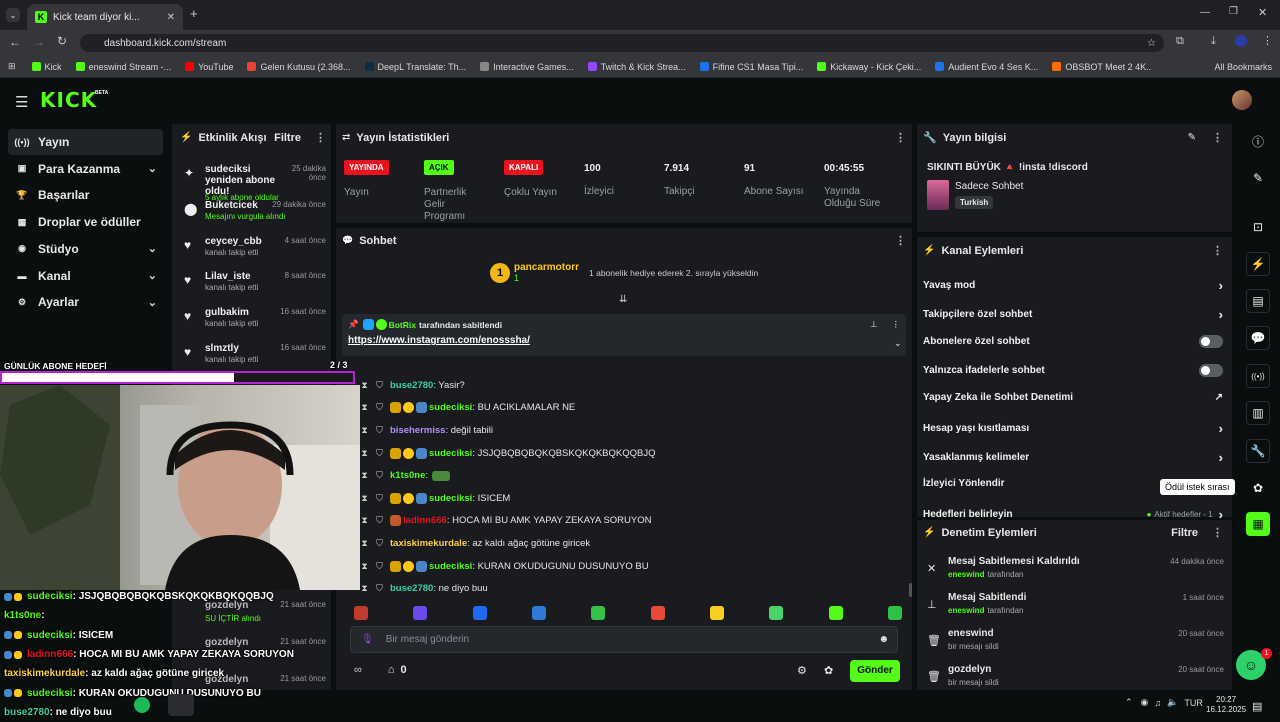 The width and height of the screenshot is (1280, 722). What do you see at coordinates (1243, 67) in the screenshot?
I see `all-bookmarks-link: All Bookmarks` at bounding box center [1243, 67].